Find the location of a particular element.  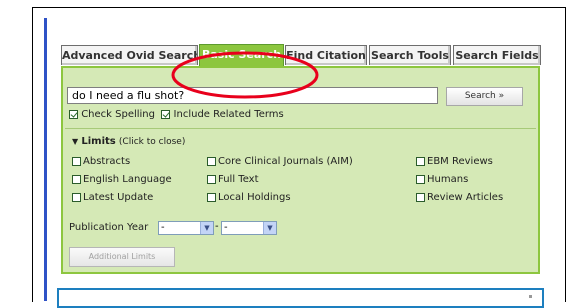

limit-abstracts: Abstracts is located at coordinates (101, 161).